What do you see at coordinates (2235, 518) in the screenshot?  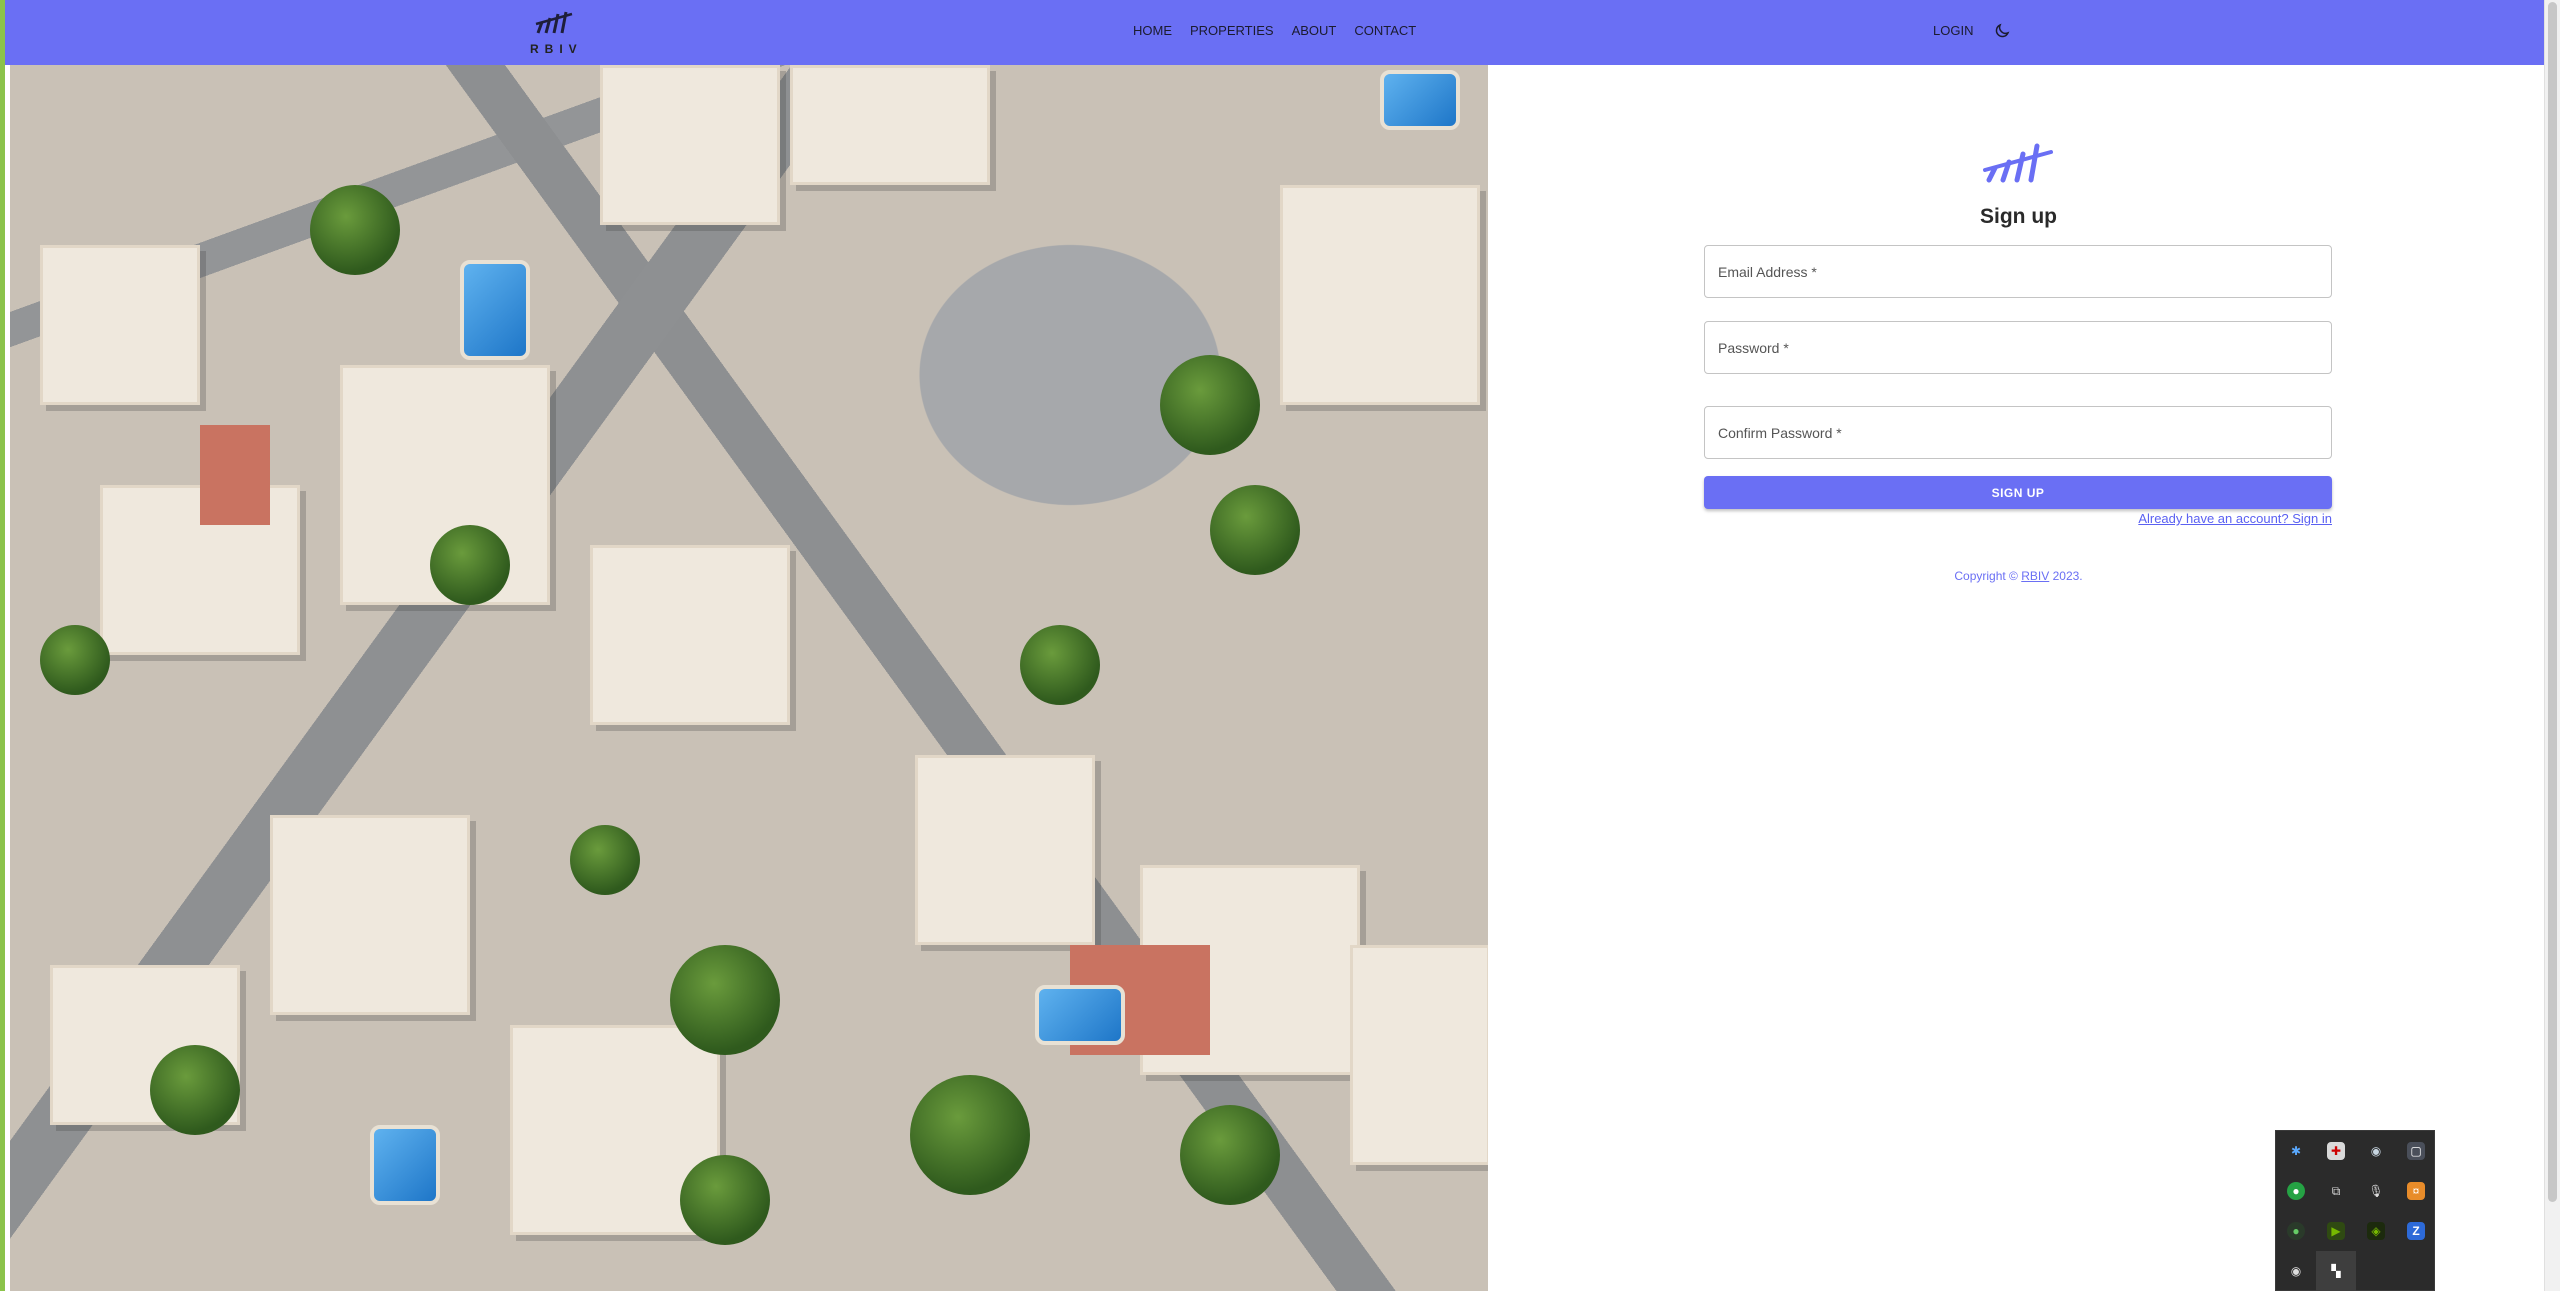 I see `sign-in-link: Already have an account? Sign in` at bounding box center [2235, 518].